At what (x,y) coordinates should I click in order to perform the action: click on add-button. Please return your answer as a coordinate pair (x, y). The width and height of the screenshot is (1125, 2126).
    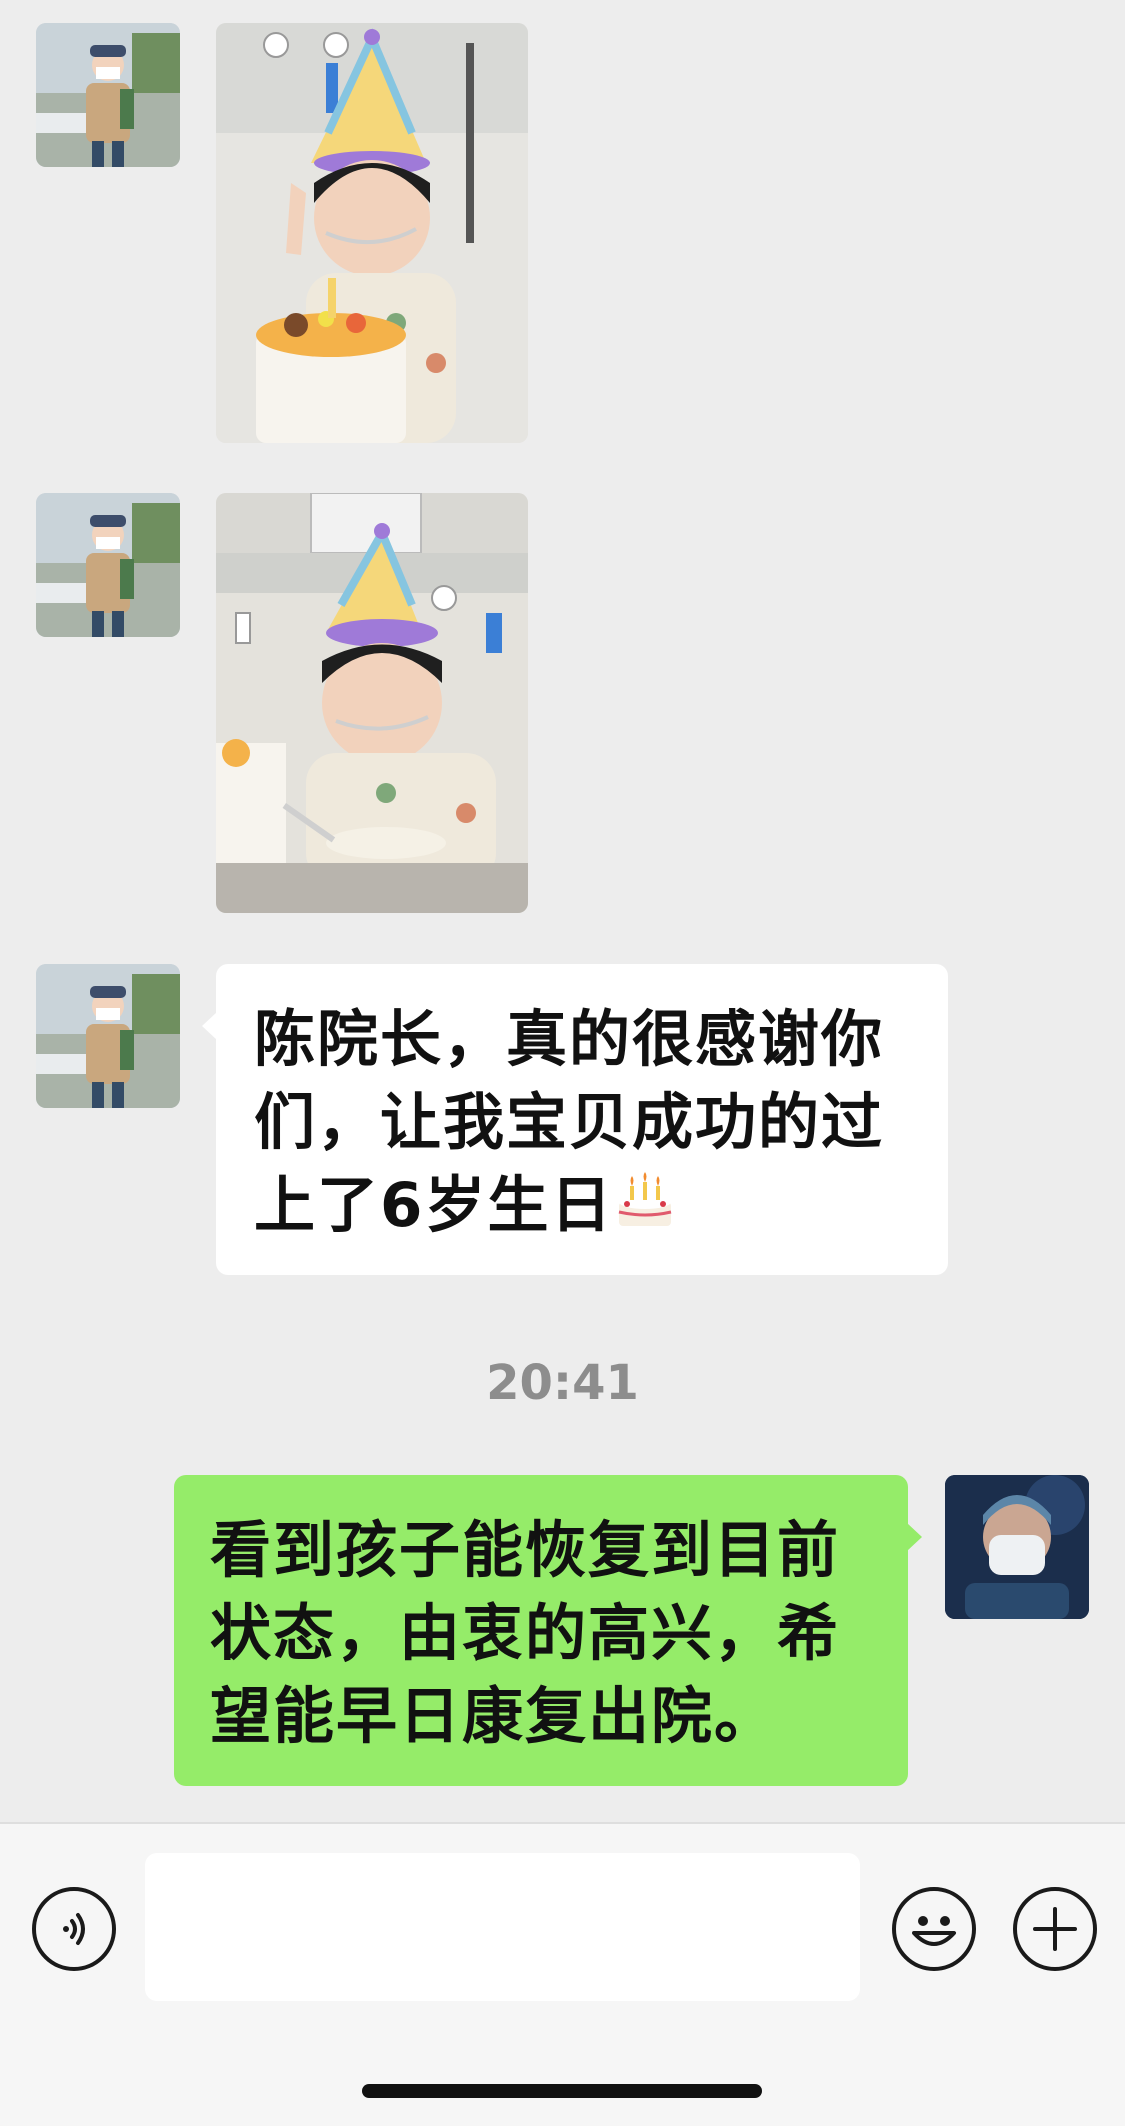
    Looking at the image, I should click on (1055, 1929).